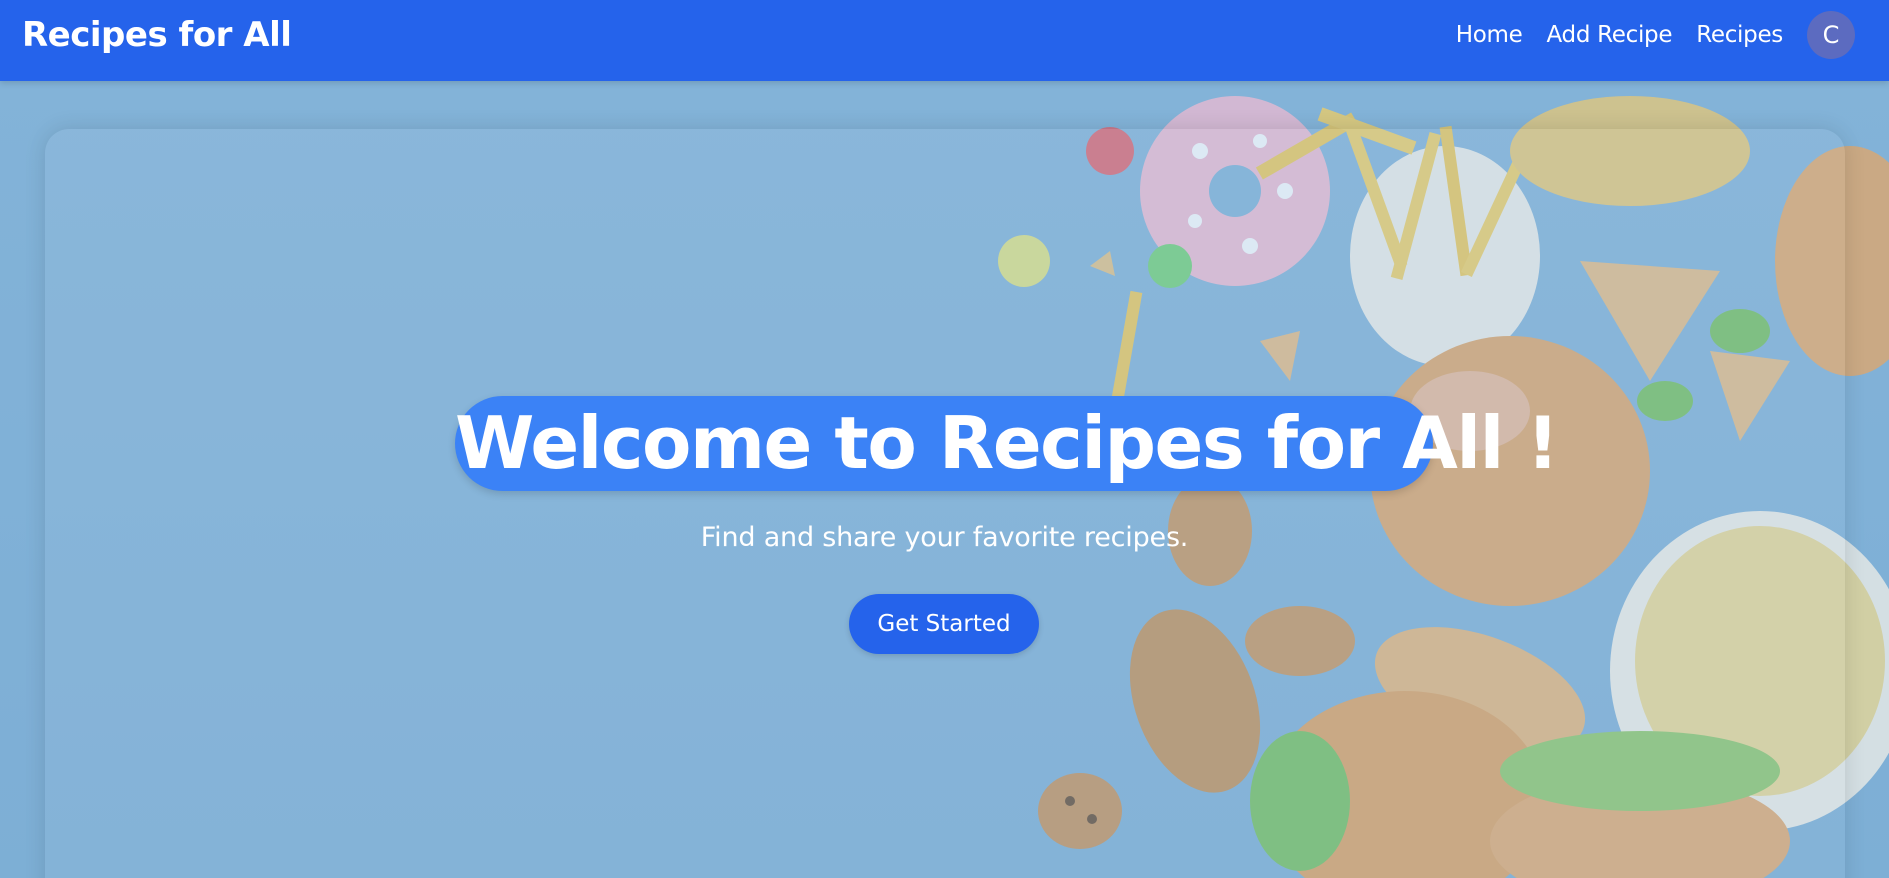  What do you see at coordinates (944, 624) in the screenshot?
I see `get-started-button: Get Started` at bounding box center [944, 624].